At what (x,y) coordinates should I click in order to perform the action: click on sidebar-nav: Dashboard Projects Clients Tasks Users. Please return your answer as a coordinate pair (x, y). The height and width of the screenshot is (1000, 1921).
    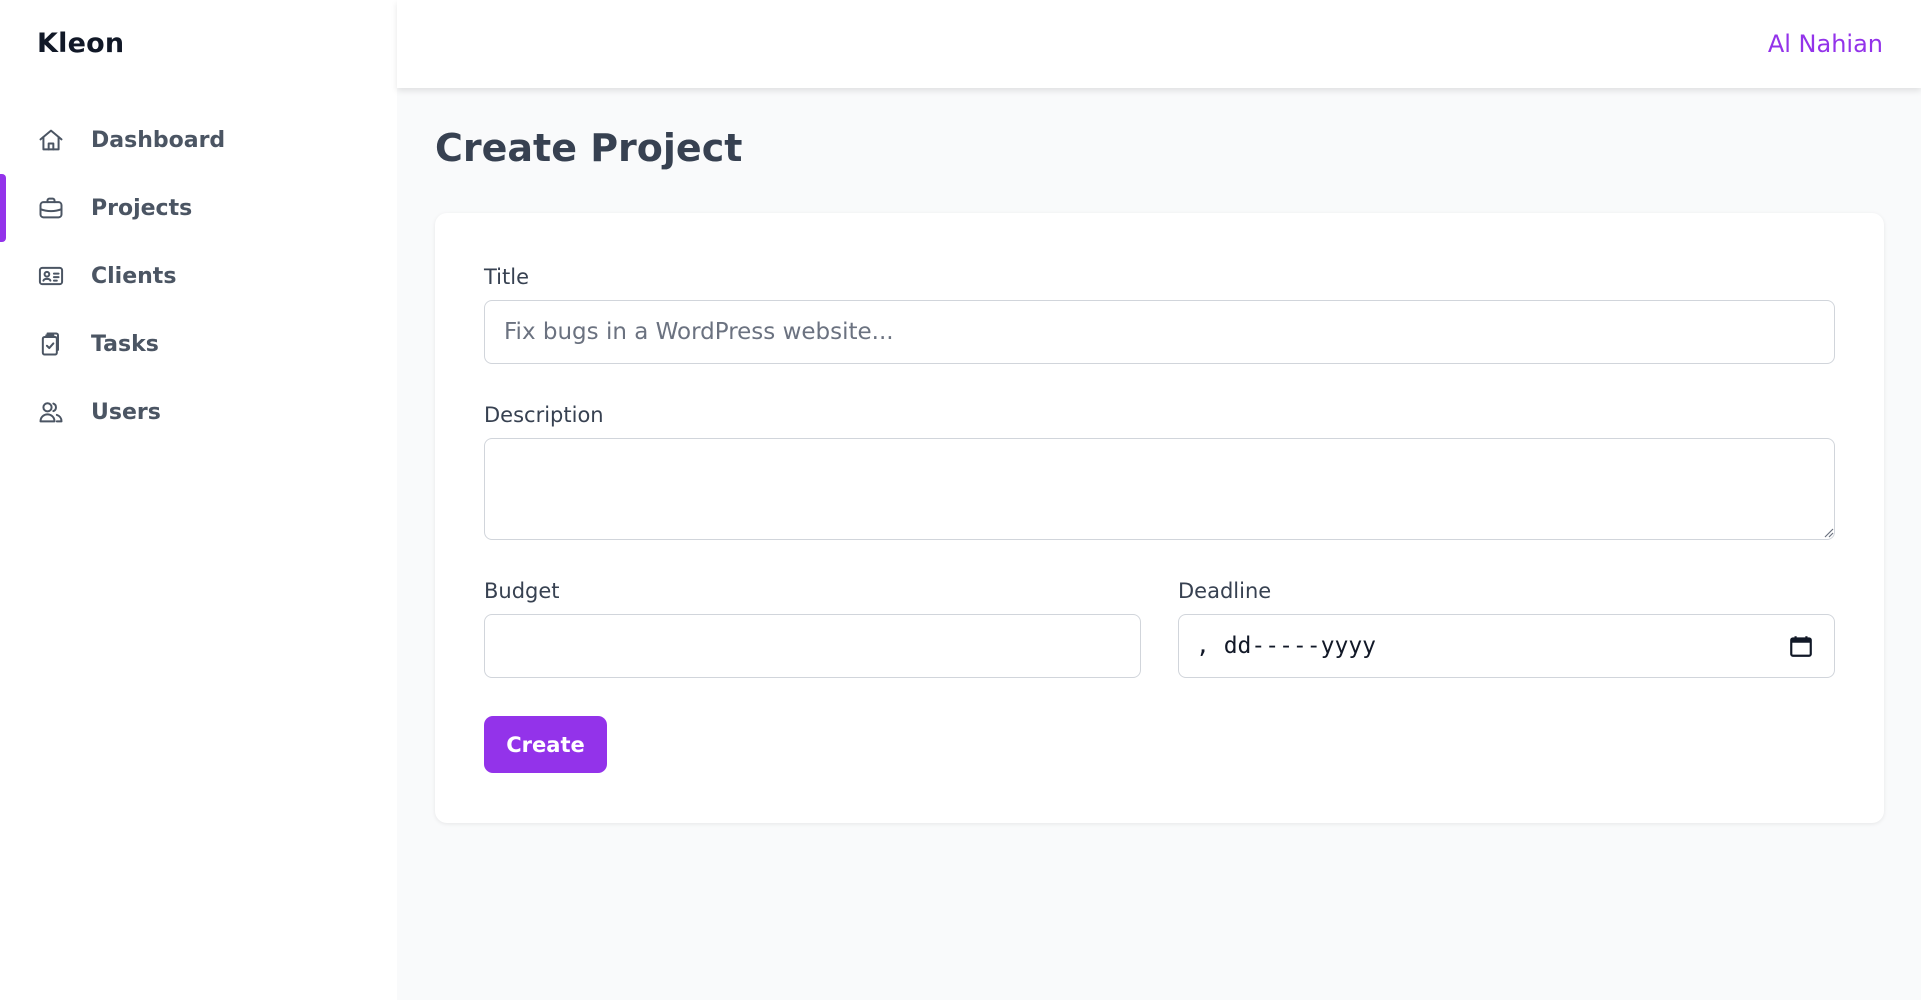
    Looking at the image, I should click on (198, 276).